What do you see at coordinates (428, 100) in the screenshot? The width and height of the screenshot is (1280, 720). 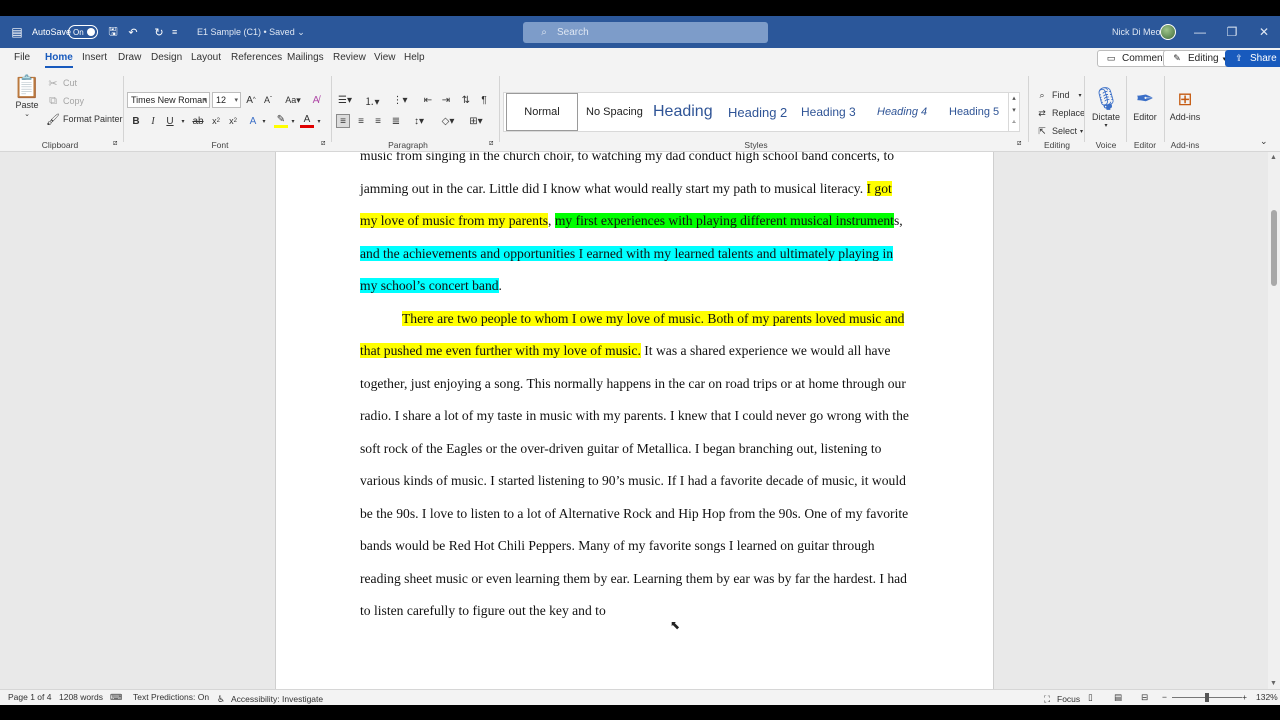 I see `decrease-indent-icon: ⇤` at bounding box center [428, 100].